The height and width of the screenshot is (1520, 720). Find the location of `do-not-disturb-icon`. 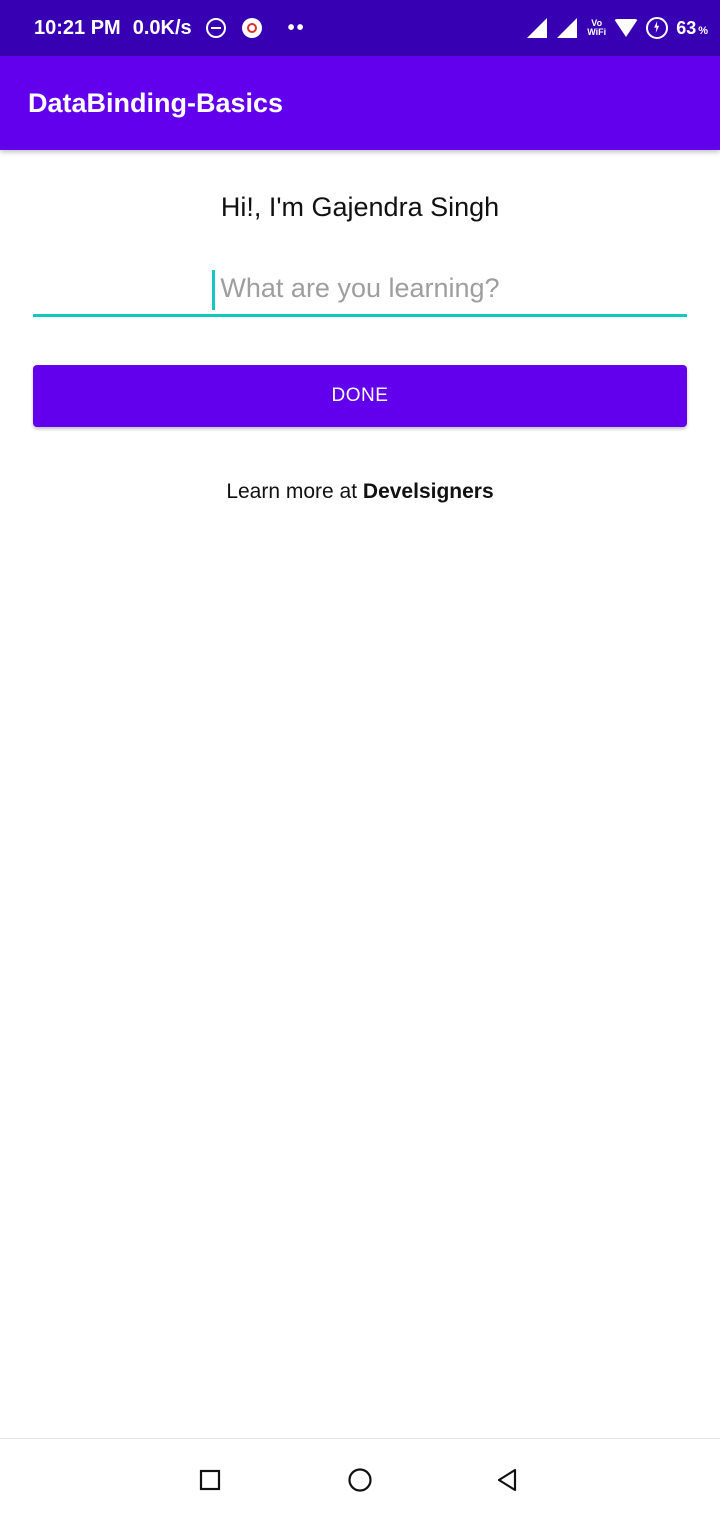

do-not-disturb-icon is located at coordinates (215, 28).